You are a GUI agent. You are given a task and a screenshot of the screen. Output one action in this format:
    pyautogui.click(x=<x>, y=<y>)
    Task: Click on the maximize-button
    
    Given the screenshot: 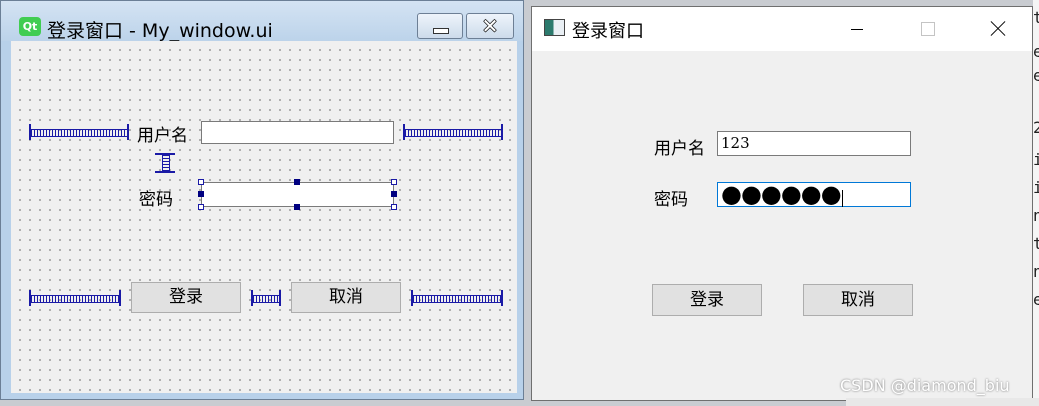 What is the action you would take?
    pyautogui.click(x=927, y=29)
    